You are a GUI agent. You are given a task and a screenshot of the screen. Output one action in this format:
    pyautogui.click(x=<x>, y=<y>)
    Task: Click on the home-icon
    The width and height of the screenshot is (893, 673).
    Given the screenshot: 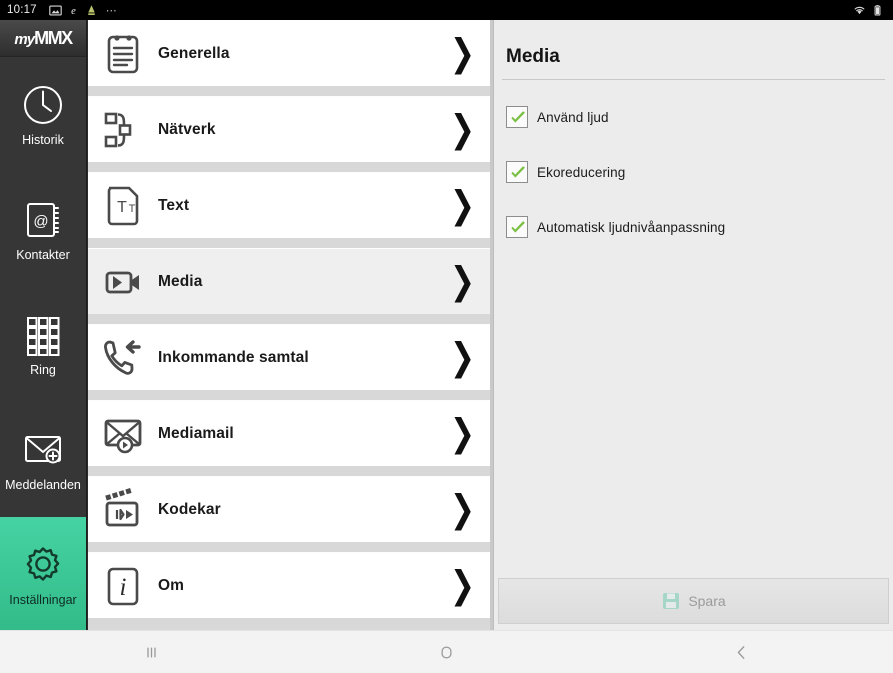 What is the action you would take?
    pyautogui.click(x=446, y=652)
    